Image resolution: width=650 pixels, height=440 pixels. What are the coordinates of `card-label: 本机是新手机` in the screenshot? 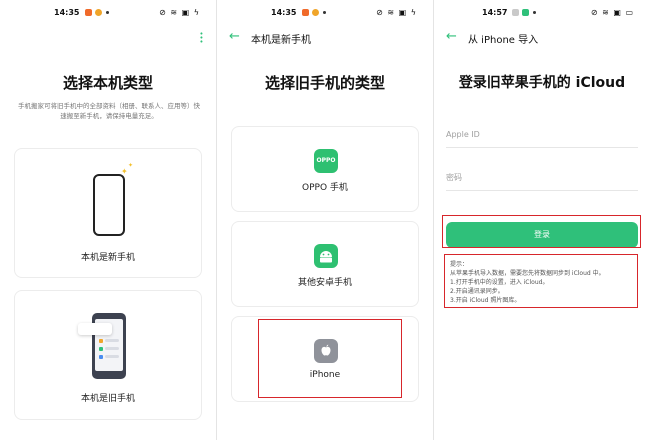 It's located at (107, 258).